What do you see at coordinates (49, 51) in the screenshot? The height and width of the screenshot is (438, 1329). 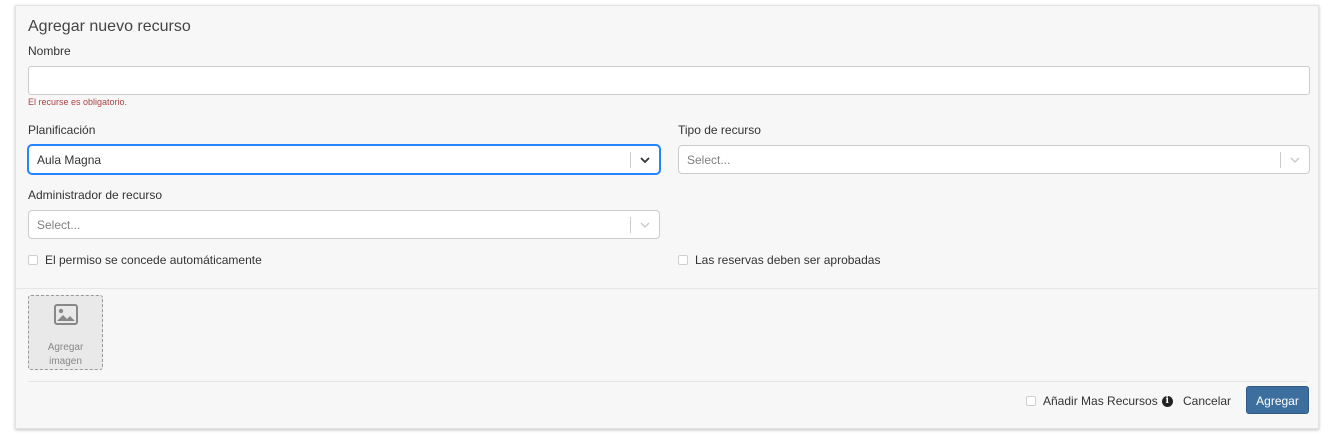 I see `name-label: Nombre` at bounding box center [49, 51].